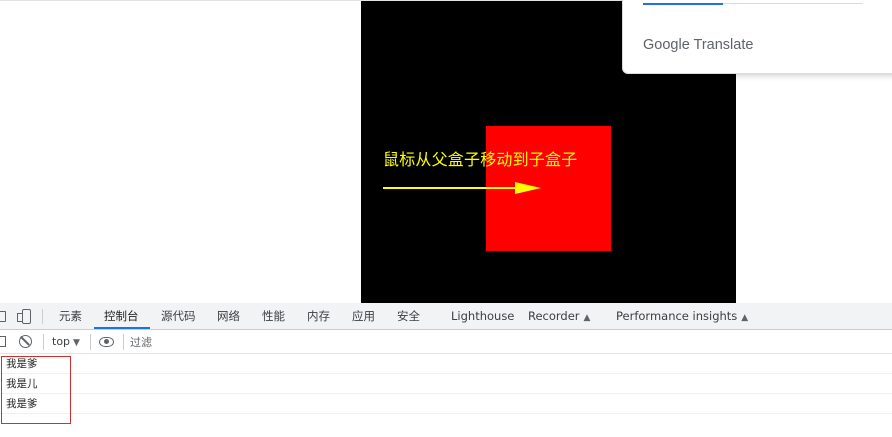 The image size is (892, 437). Describe the element at coordinates (273, 316) in the screenshot. I see `tab-performance: 性能` at that location.